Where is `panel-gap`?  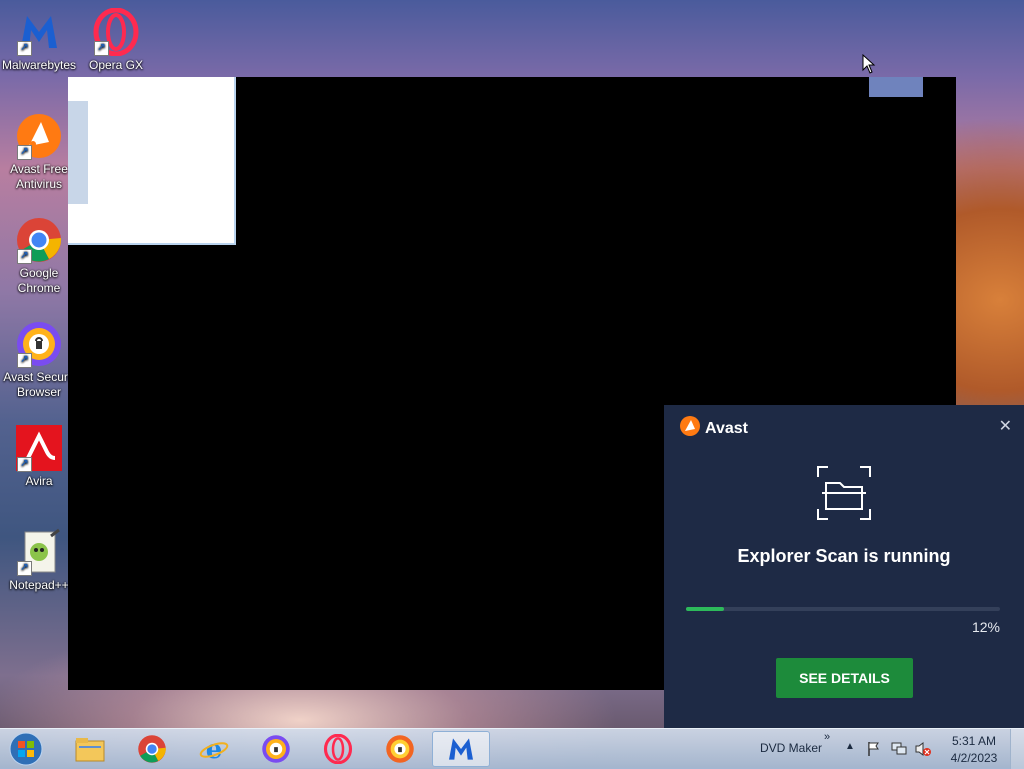 panel-gap is located at coordinates (78, 152).